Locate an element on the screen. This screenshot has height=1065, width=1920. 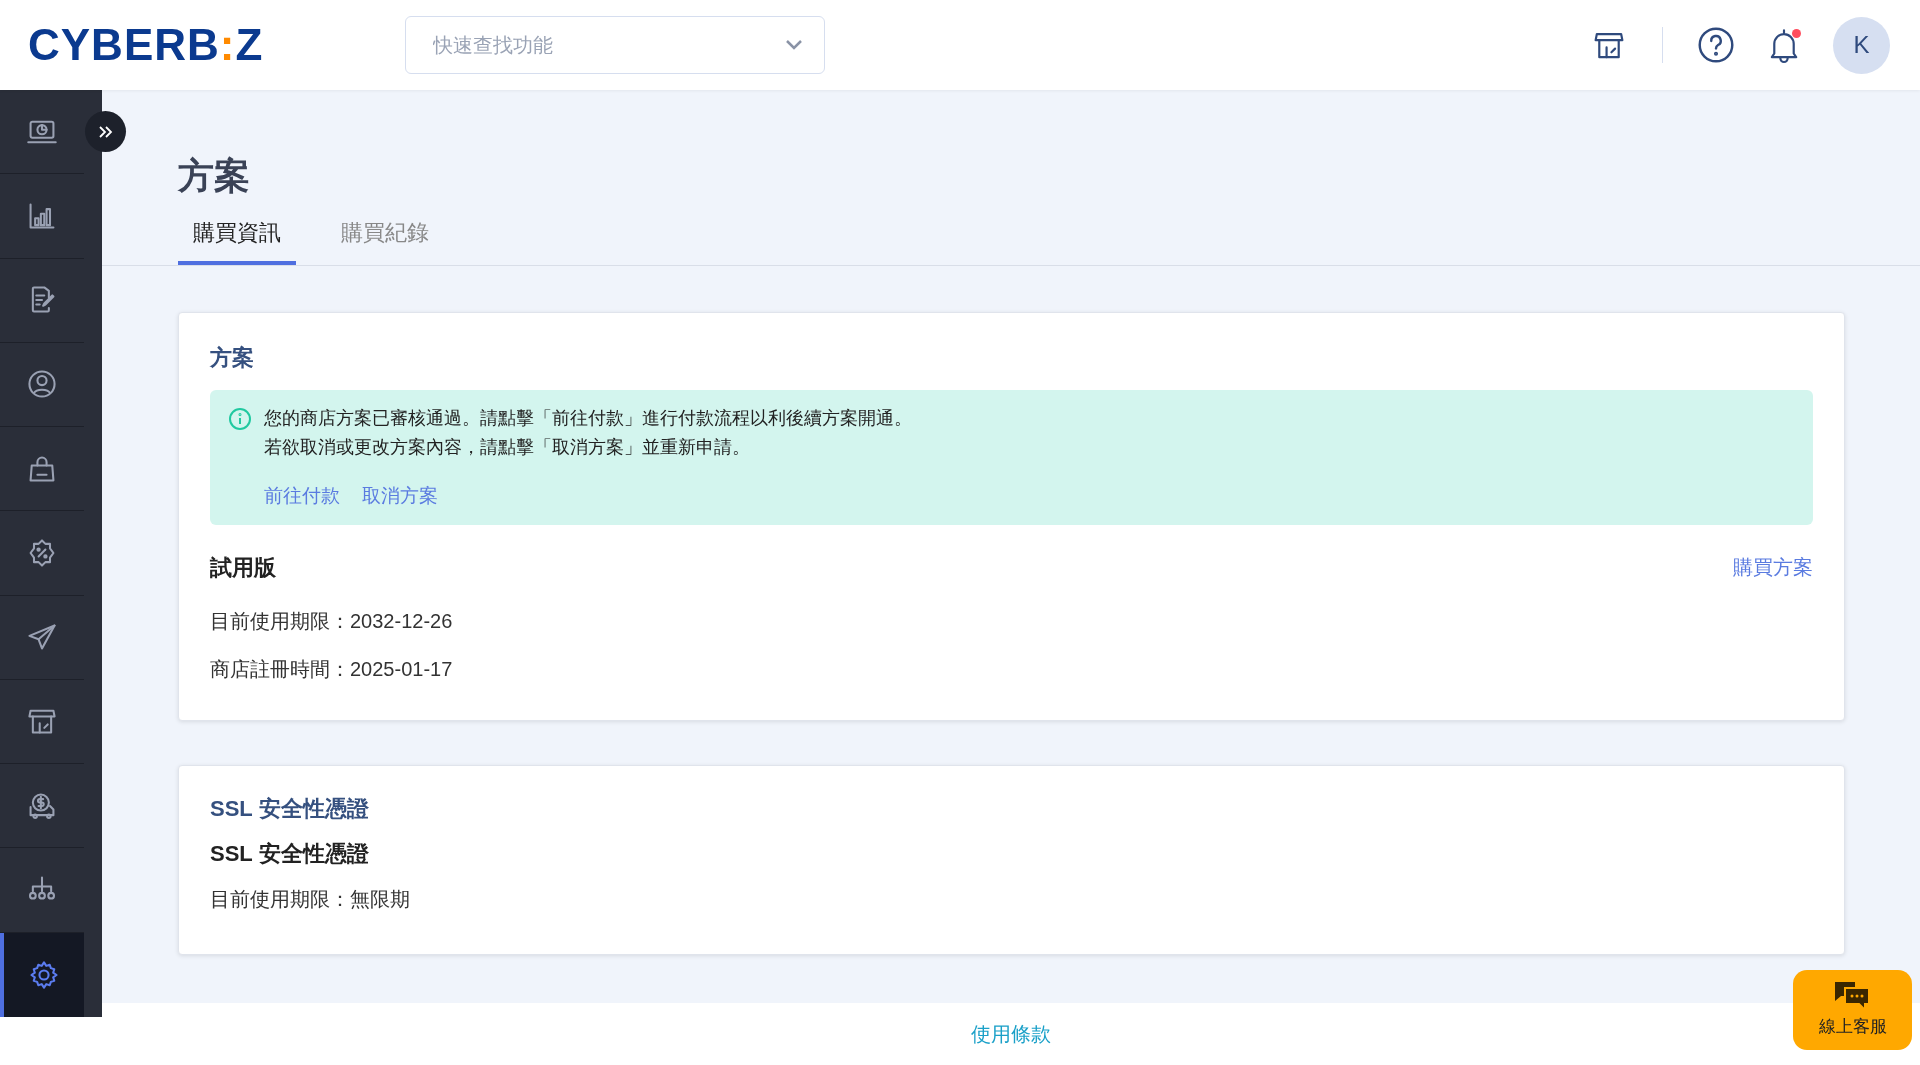
certificate-name: SSL 安全性憑證 is located at coordinates (290, 853).